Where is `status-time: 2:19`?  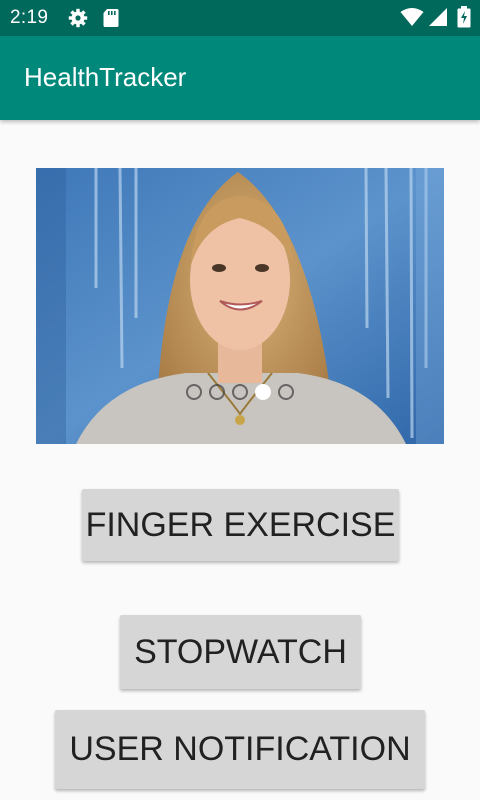 status-time: 2:19 is located at coordinates (29, 17).